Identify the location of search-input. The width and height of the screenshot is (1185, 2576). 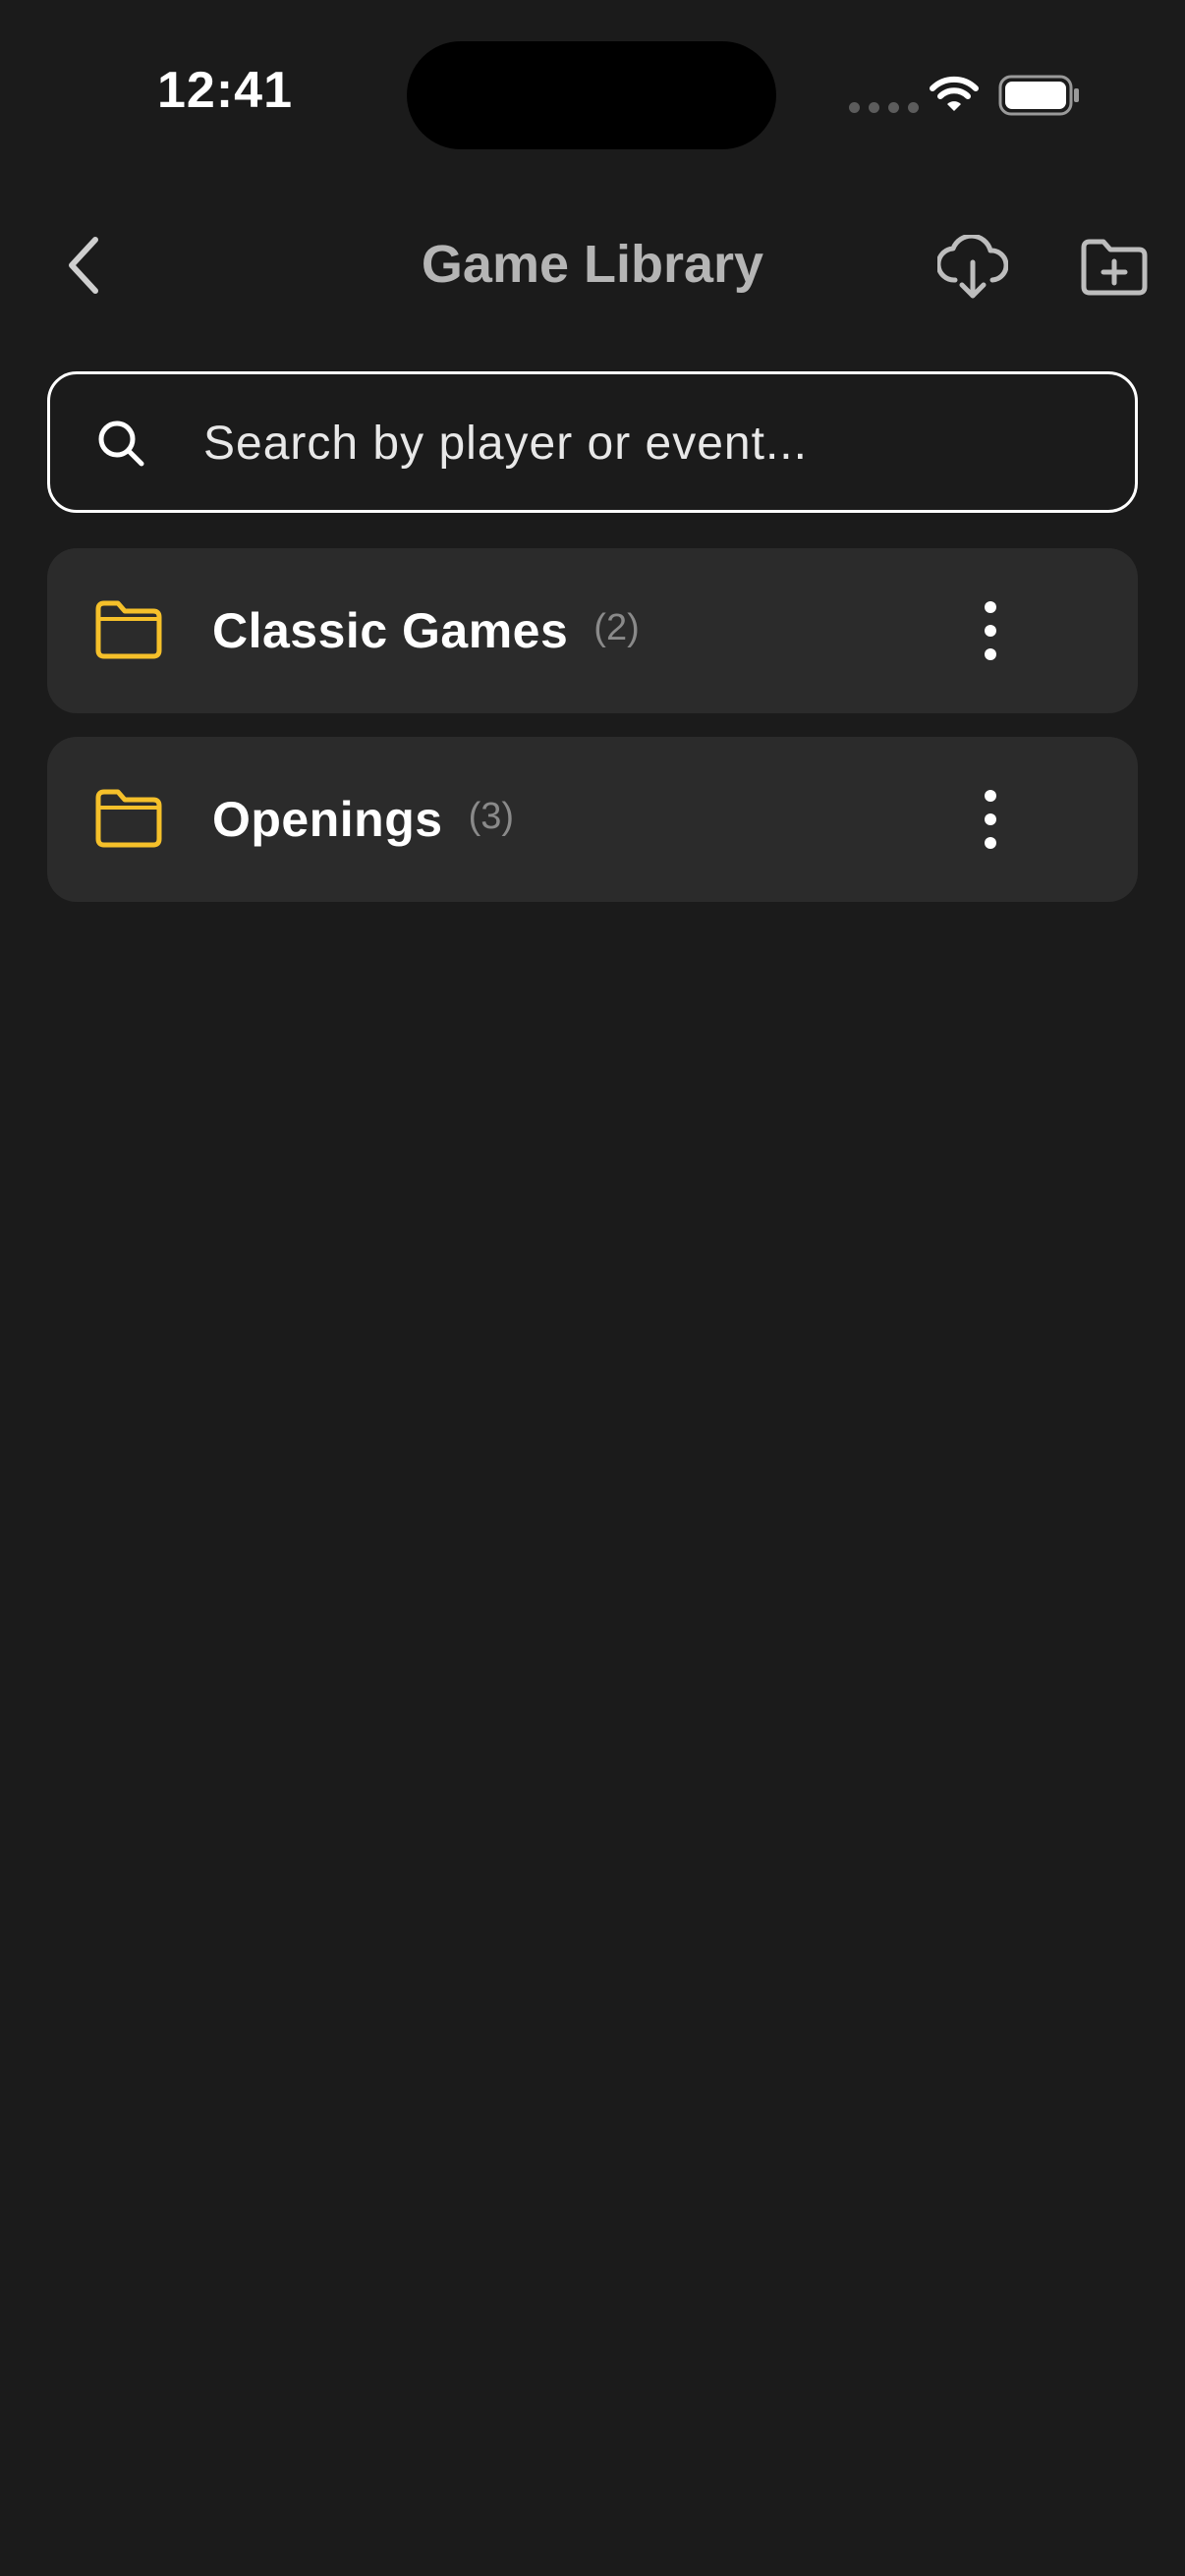
(646, 443).